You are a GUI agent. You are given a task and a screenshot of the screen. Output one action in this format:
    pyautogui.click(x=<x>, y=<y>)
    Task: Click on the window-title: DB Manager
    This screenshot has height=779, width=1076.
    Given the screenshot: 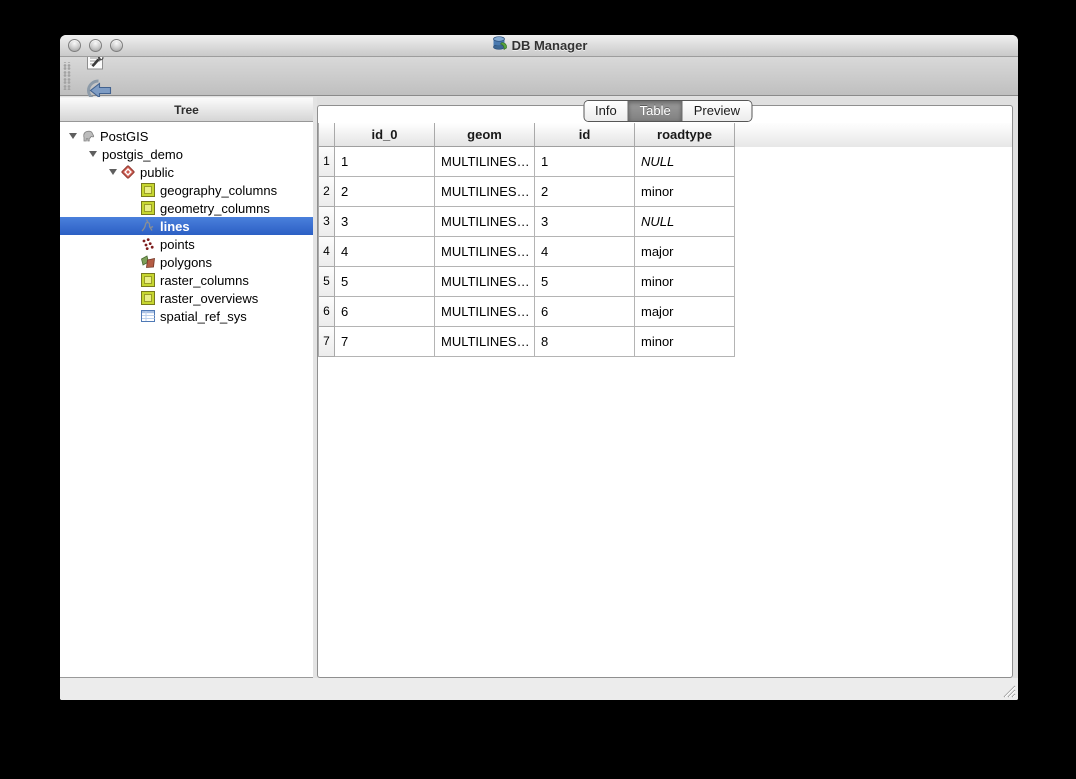 What is the action you would take?
    pyautogui.click(x=549, y=45)
    